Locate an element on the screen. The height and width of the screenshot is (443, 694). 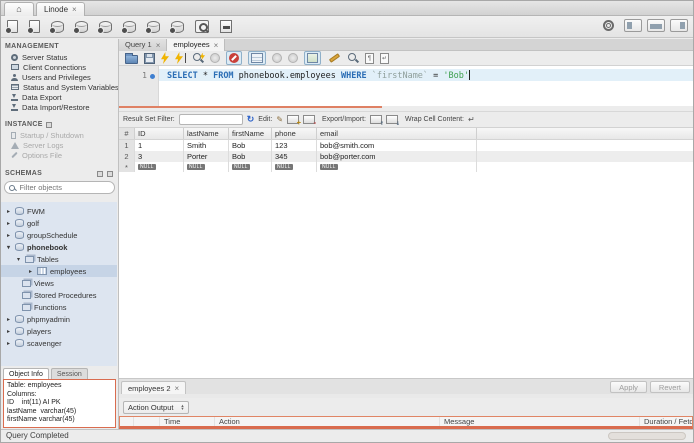
column-header: ID is located at coordinates (159, 133).